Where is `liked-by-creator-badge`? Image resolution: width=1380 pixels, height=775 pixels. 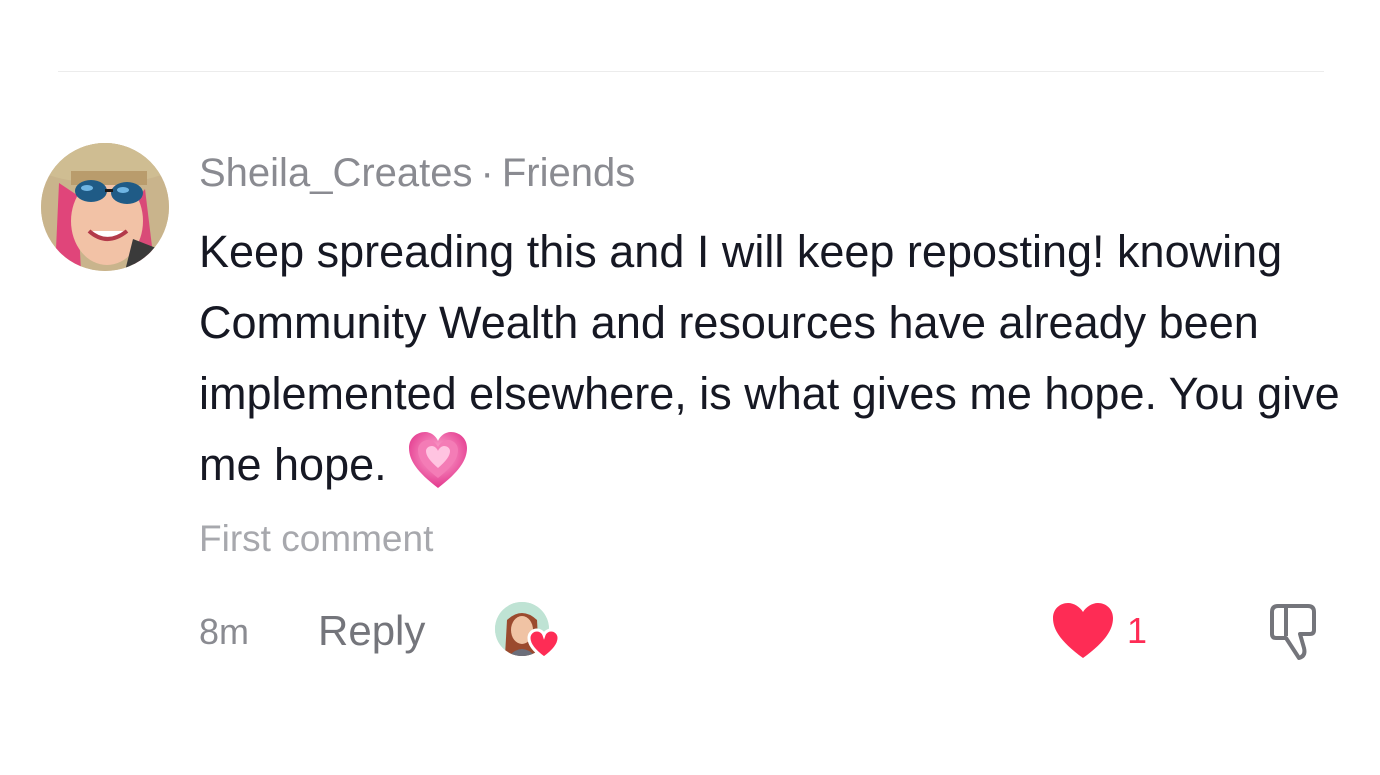
liked-by-creator-badge is located at coordinates (529, 631).